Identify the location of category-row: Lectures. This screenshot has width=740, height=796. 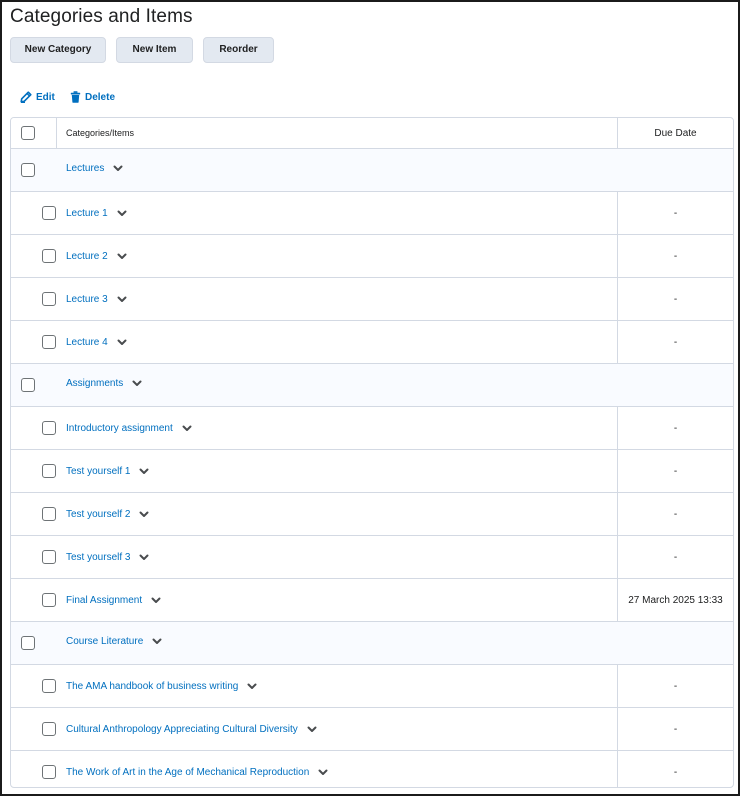
(372, 170).